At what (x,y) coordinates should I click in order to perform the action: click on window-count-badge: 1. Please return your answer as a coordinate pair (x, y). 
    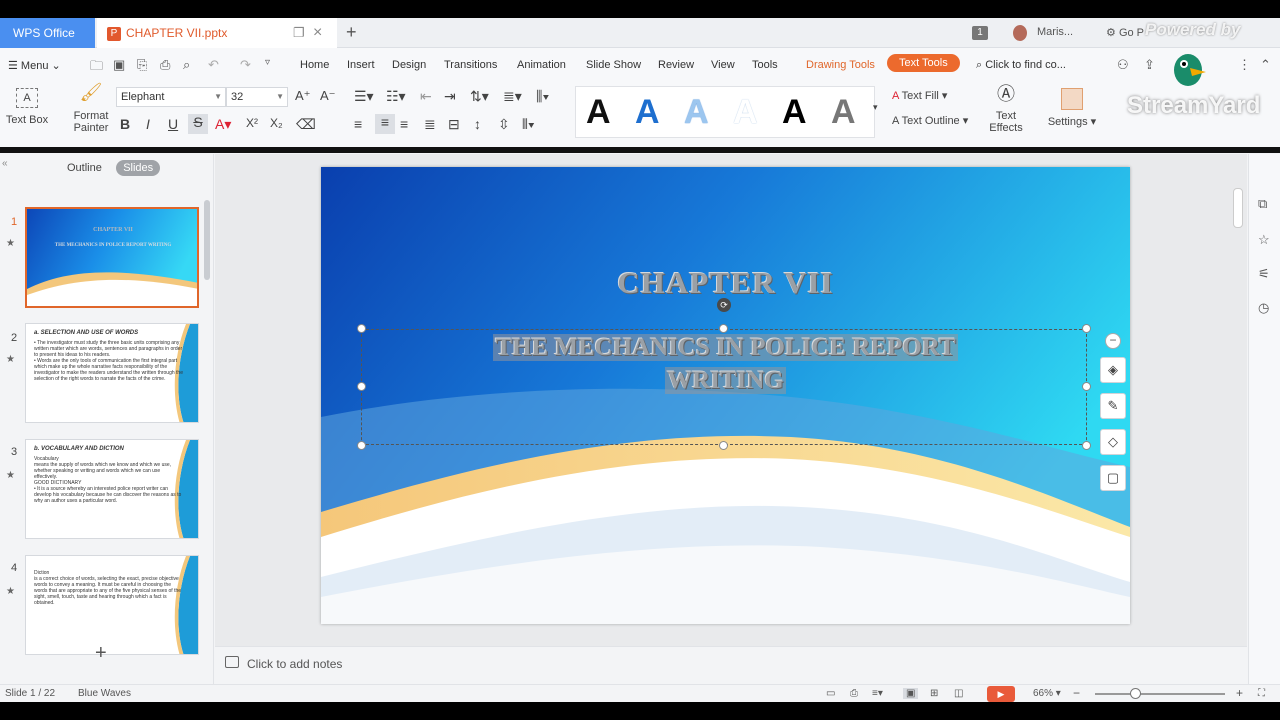
    Looking at the image, I should click on (980, 33).